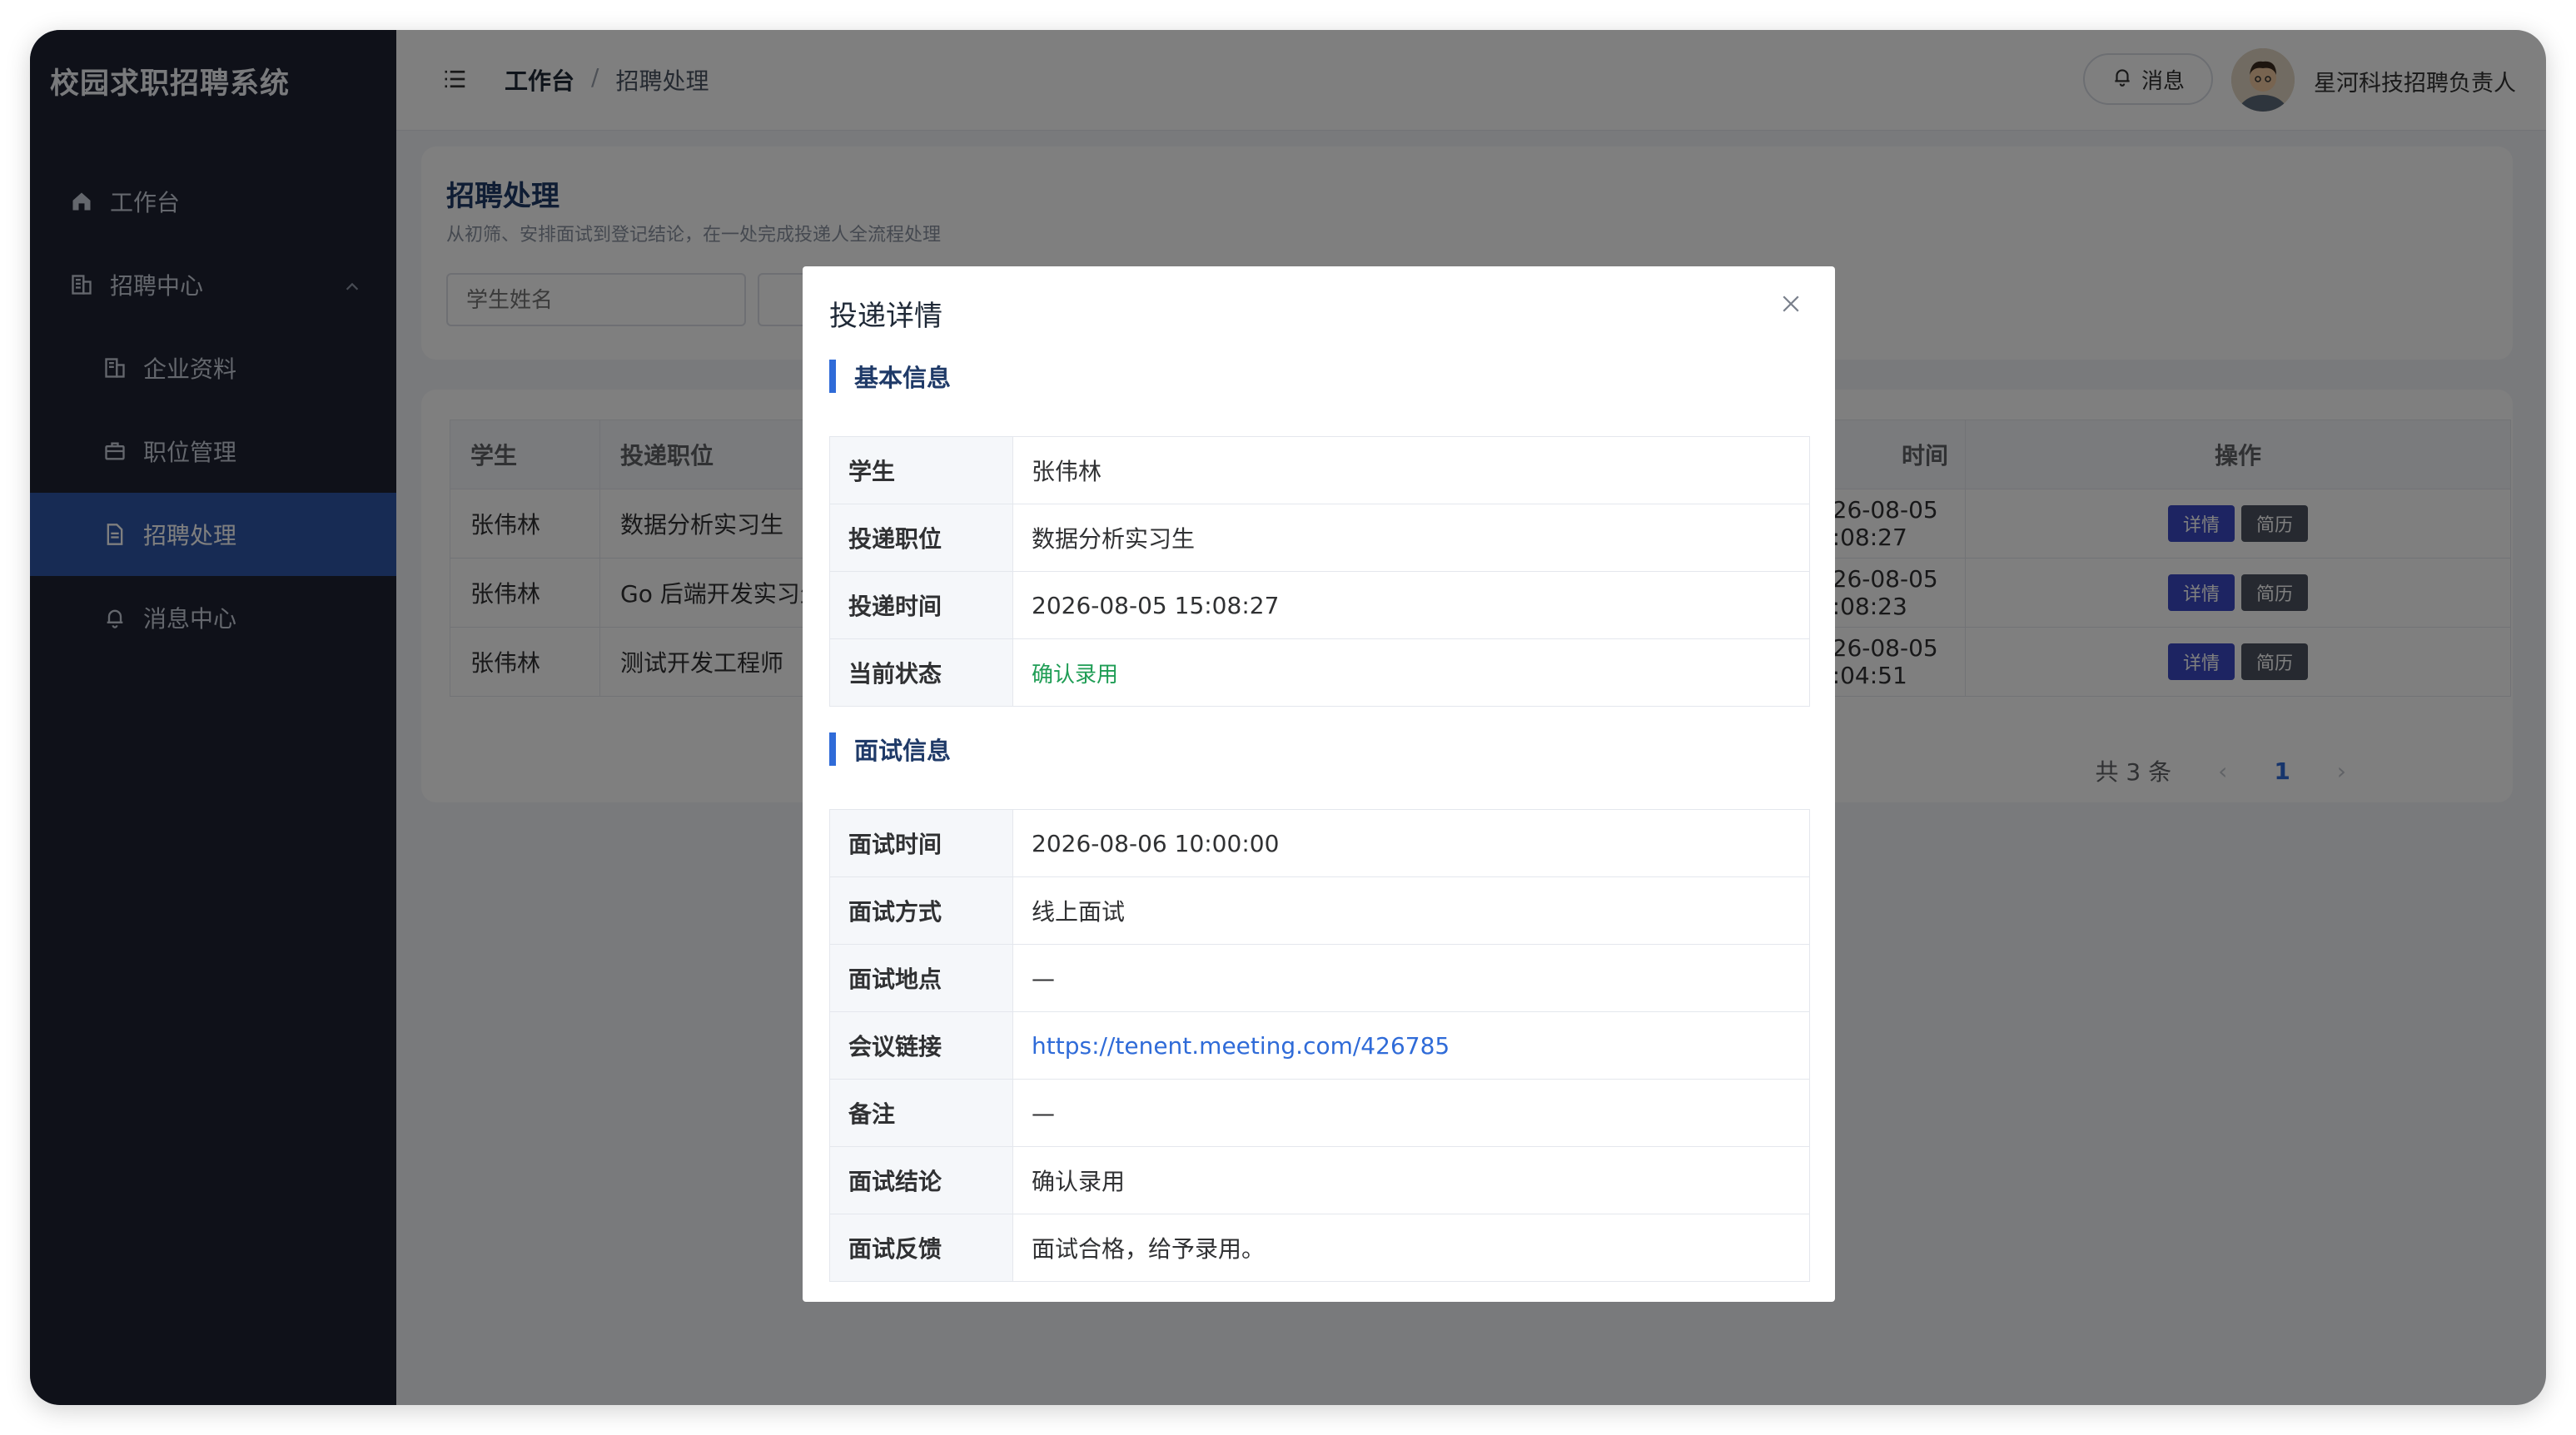  Describe the element at coordinates (921, 1247) in the screenshot. I see `detail-label: 面试反馈` at that location.